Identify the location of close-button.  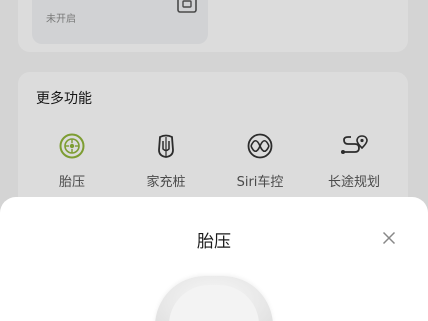
(389, 238).